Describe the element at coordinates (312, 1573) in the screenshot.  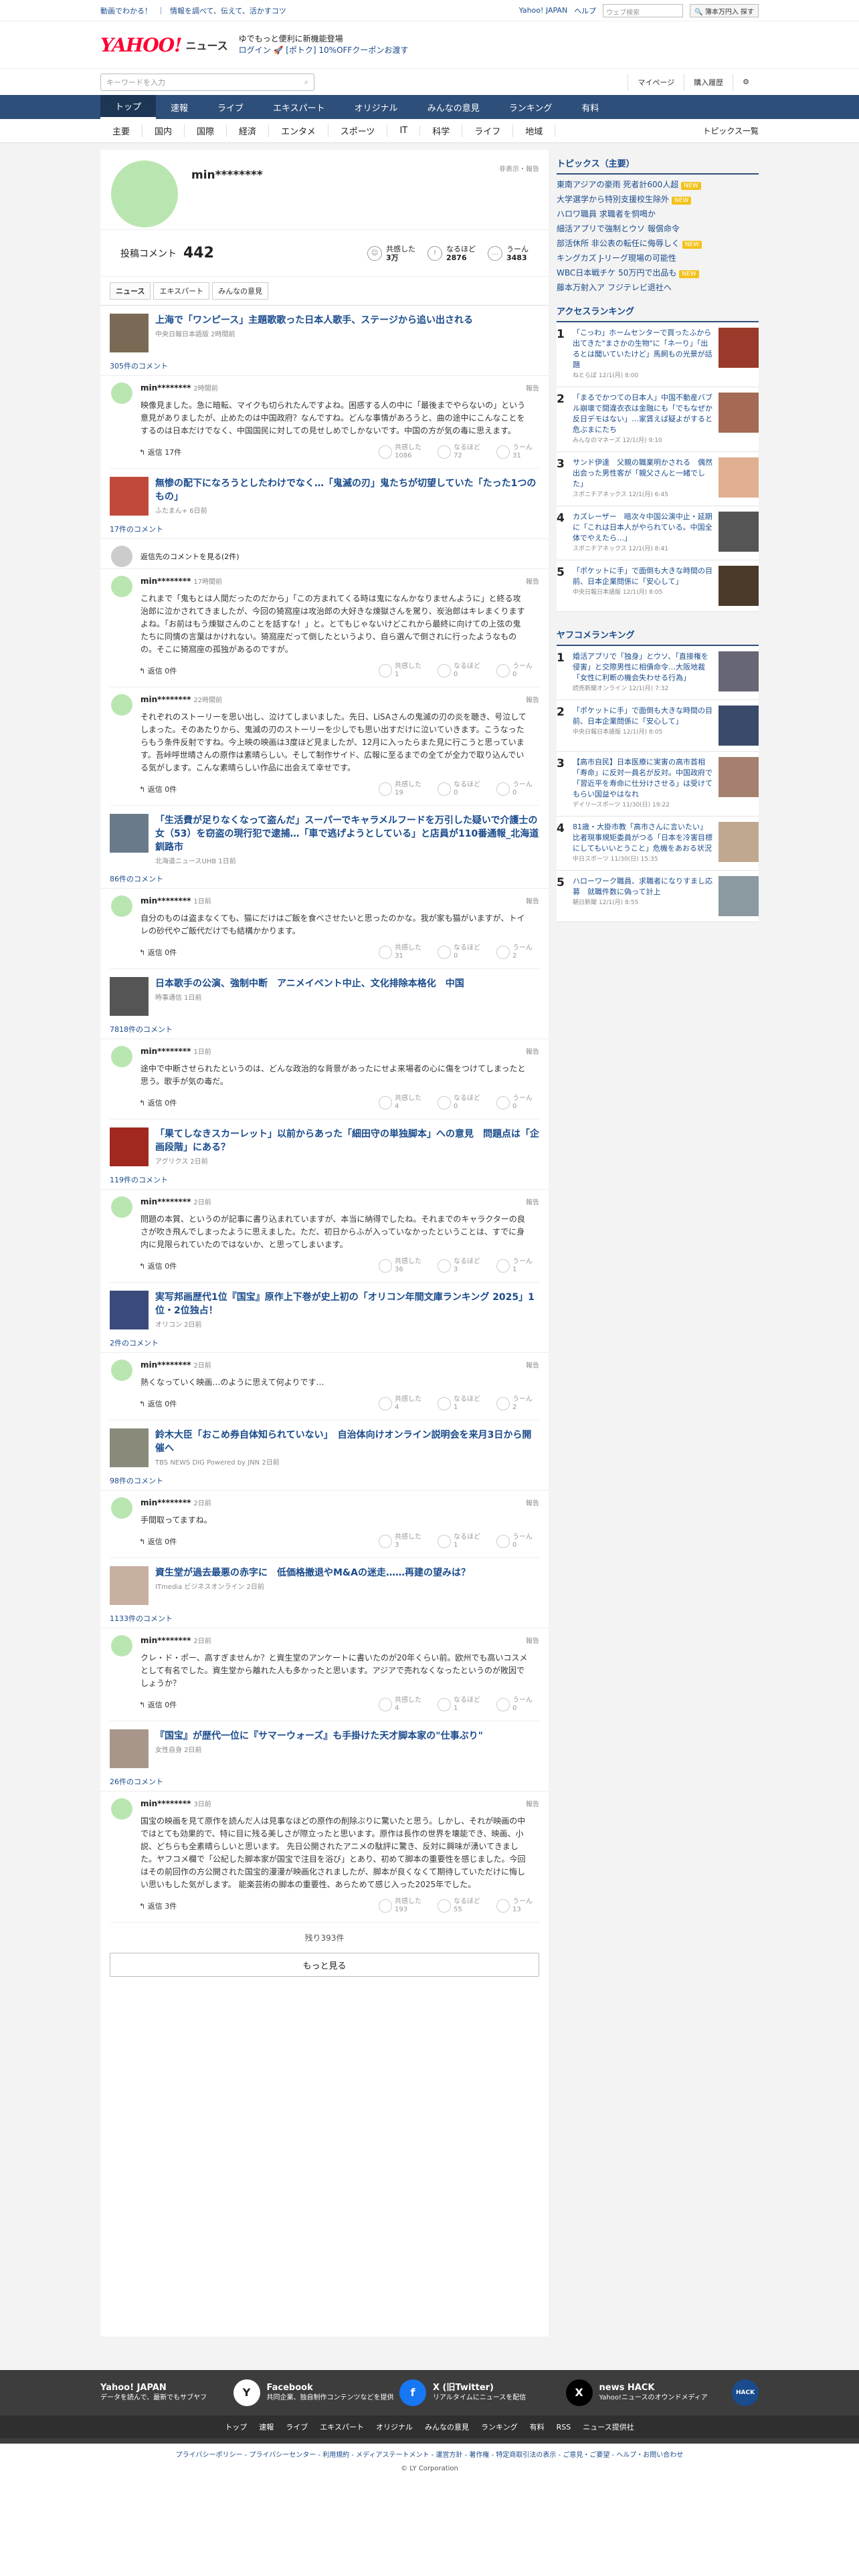
I see `article-title: 資生堂が過去最悪の赤字に 低価格撤退やM&Aの迷走……再建の望みは？` at that location.